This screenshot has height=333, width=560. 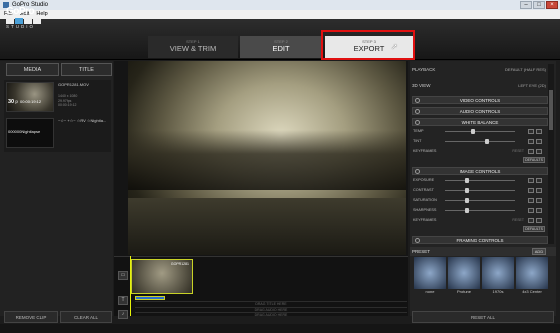 I want to click on playback-dropdown: DEFAULT (HALF RES), so click(x=525, y=69).